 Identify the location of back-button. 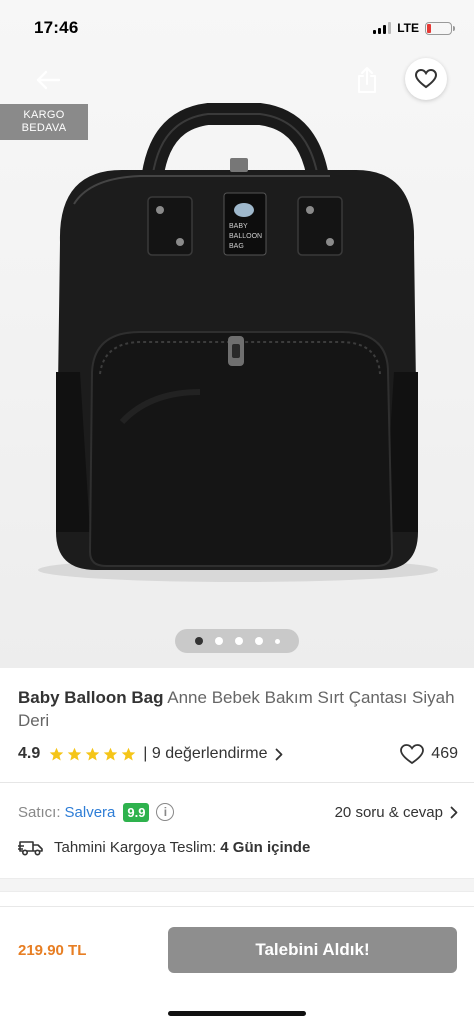
(48, 80).